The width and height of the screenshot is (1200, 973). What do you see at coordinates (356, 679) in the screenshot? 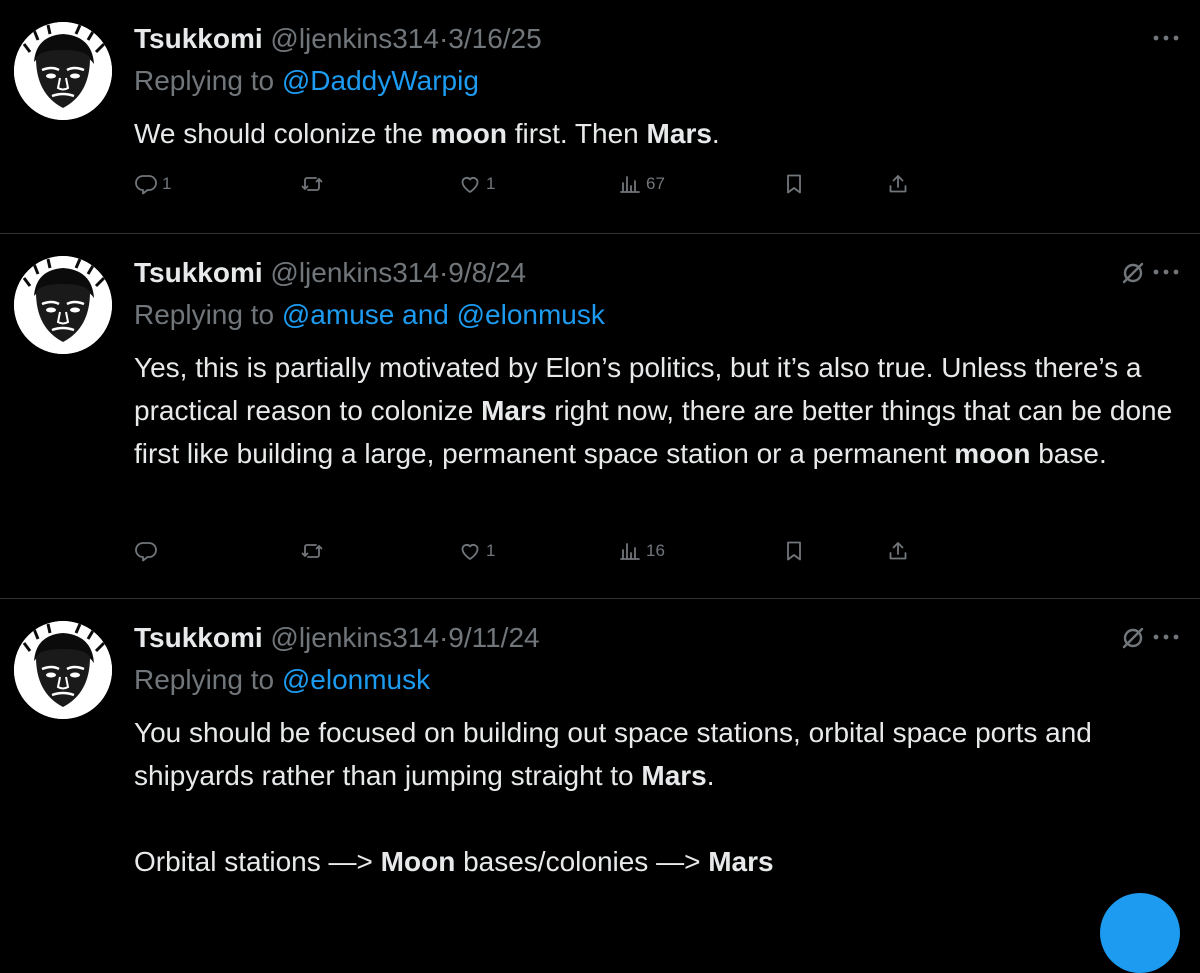
I see `replying-mention: @elonmusk` at bounding box center [356, 679].